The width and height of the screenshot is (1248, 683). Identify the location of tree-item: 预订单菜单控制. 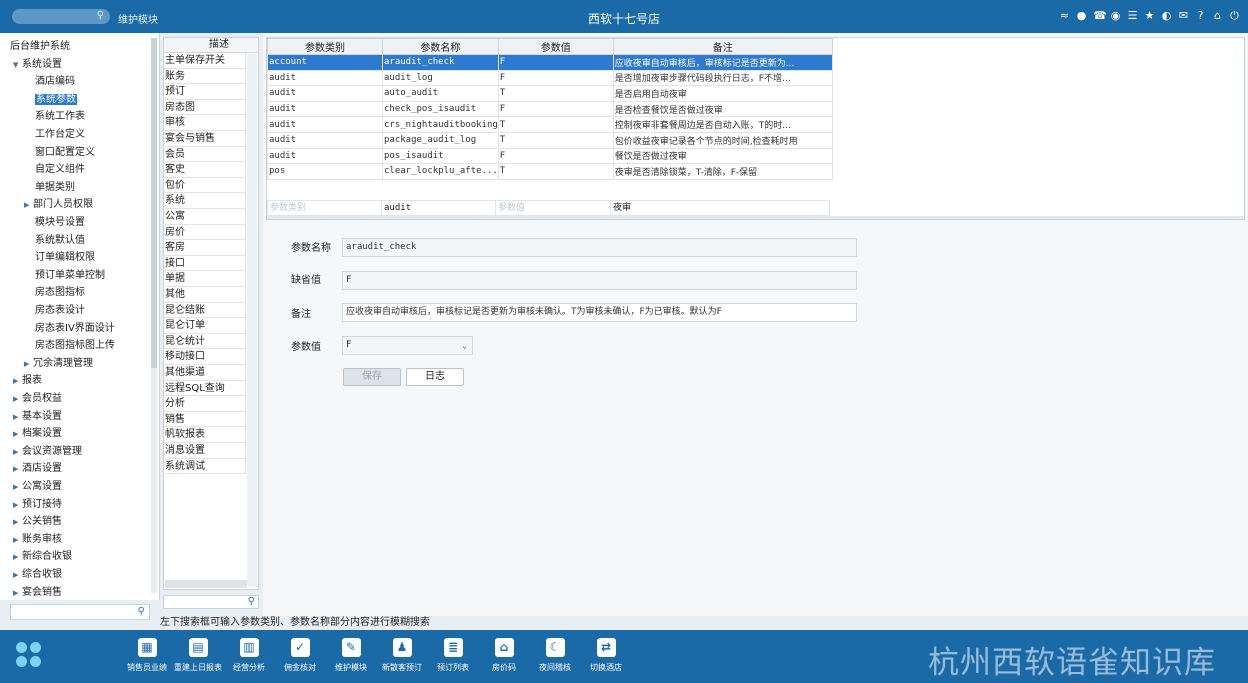
(70, 276).